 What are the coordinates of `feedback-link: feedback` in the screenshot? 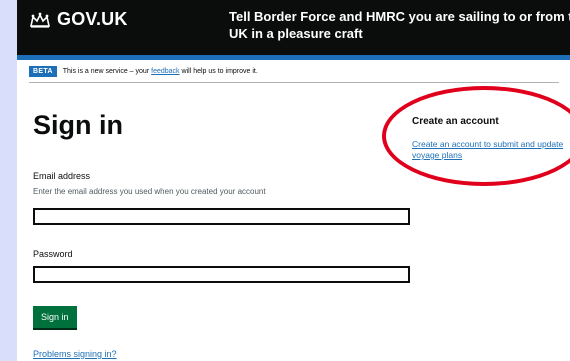 It's located at (165, 71).